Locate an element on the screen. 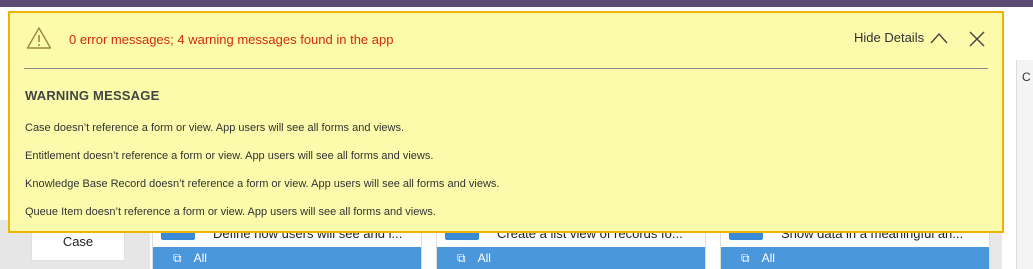  panel-header-letter: C is located at coordinates (1026, 77).